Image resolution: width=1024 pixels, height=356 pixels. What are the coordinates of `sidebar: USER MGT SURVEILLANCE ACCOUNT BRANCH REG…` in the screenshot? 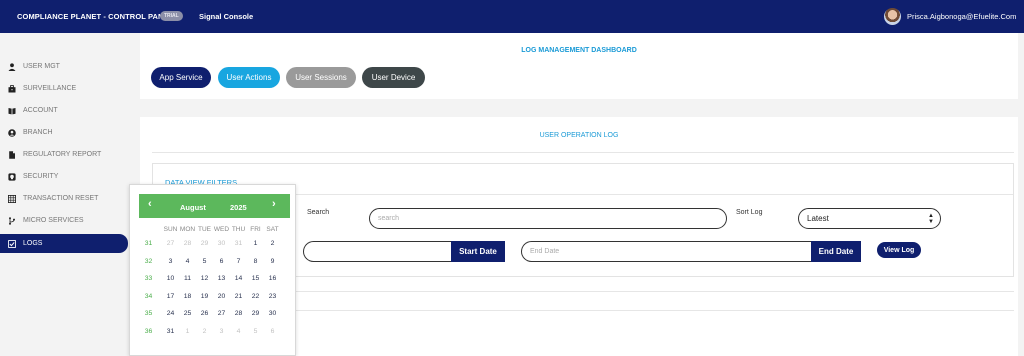 It's located at (67, 194).